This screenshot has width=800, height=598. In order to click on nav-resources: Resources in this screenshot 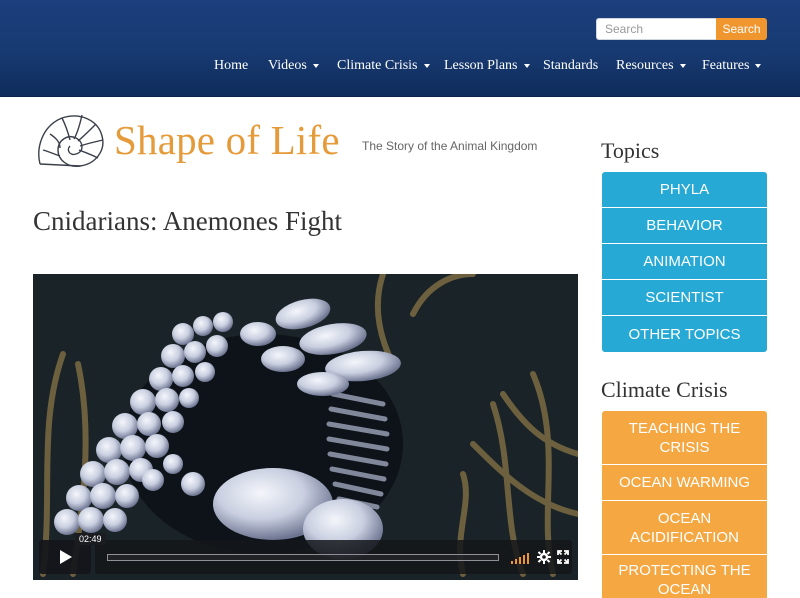, I will do `click(651, 66)`.